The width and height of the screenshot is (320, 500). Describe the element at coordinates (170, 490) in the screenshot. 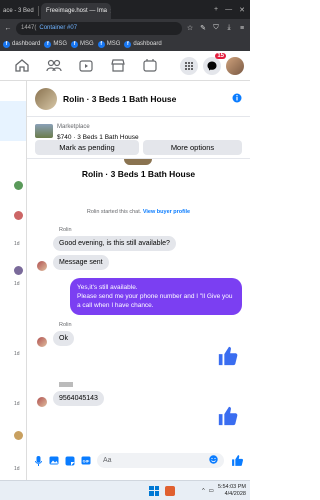

I see `taskbar-app-icon` at that location.